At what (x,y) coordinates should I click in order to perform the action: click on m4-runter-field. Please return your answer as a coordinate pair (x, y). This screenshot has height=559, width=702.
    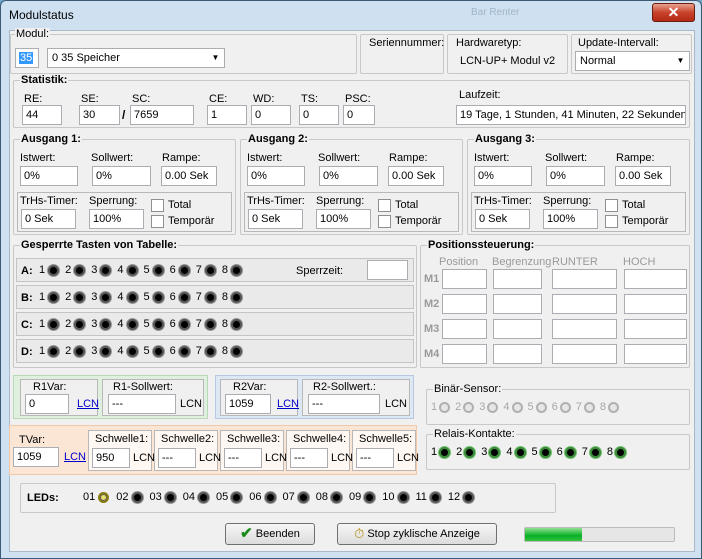
    Looking at the image, I should click on (584, 354).